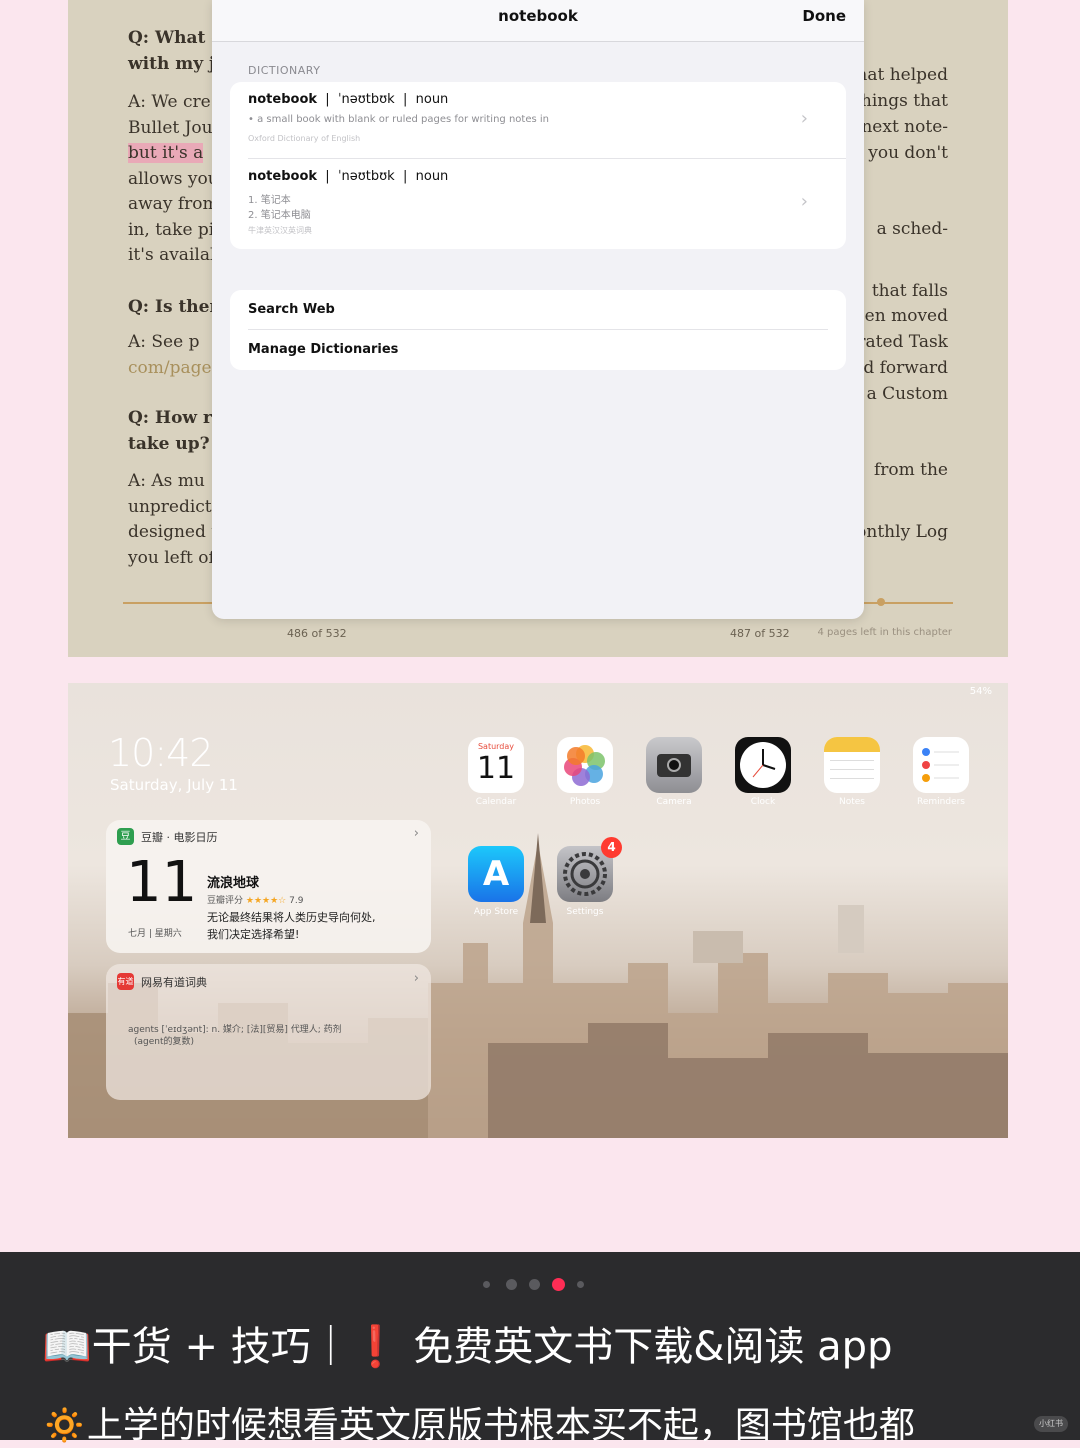 This screenshot has width=1080, height=1448. I want to click on book-text-line: away from, so click(173, 204).